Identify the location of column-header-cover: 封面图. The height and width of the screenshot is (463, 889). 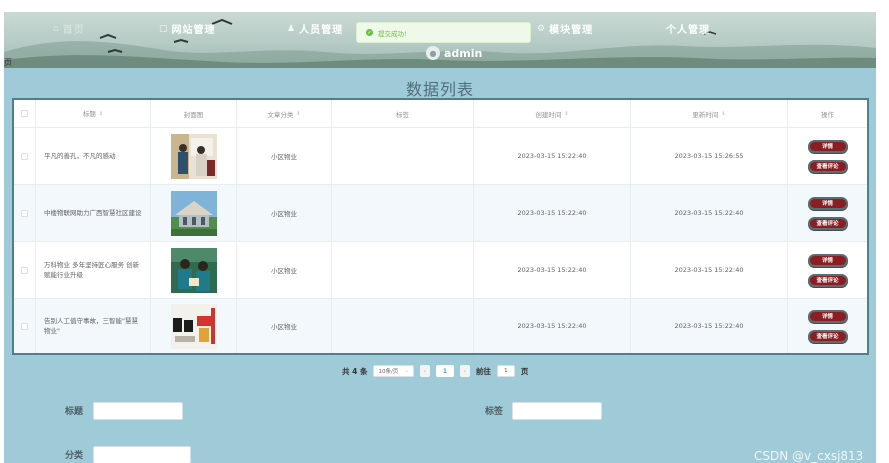
(194, 113).